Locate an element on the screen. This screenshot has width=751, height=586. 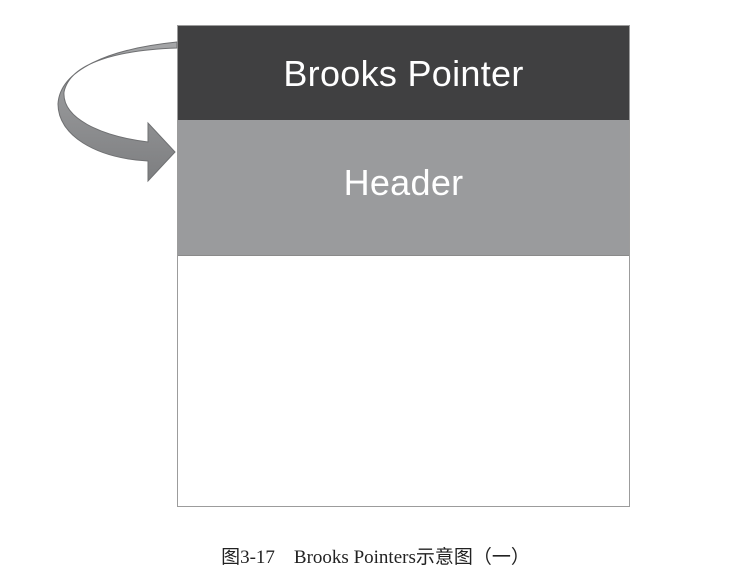
figure-caption: 图3-17 Brooks Pointers示意图（一） is located at coordinates (375, 557).